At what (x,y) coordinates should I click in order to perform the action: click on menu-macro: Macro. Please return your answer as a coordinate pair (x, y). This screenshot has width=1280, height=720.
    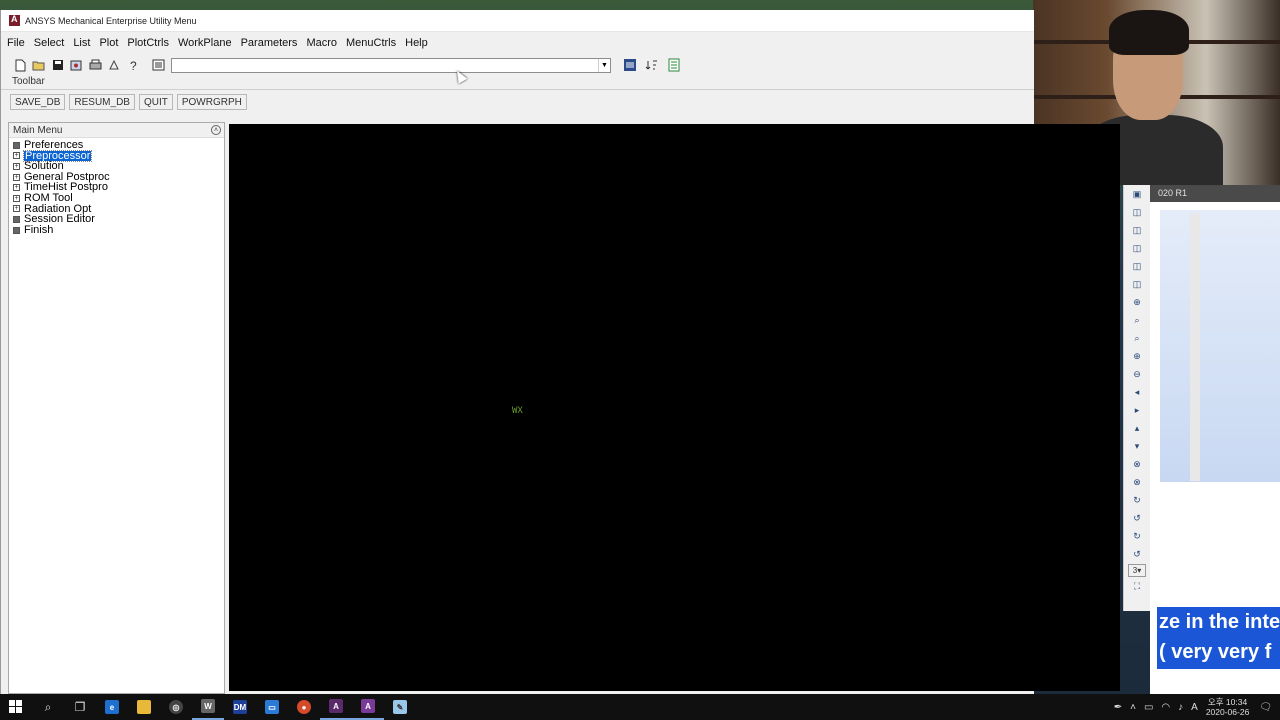
    Looking at the image, I should click on (321, 43).